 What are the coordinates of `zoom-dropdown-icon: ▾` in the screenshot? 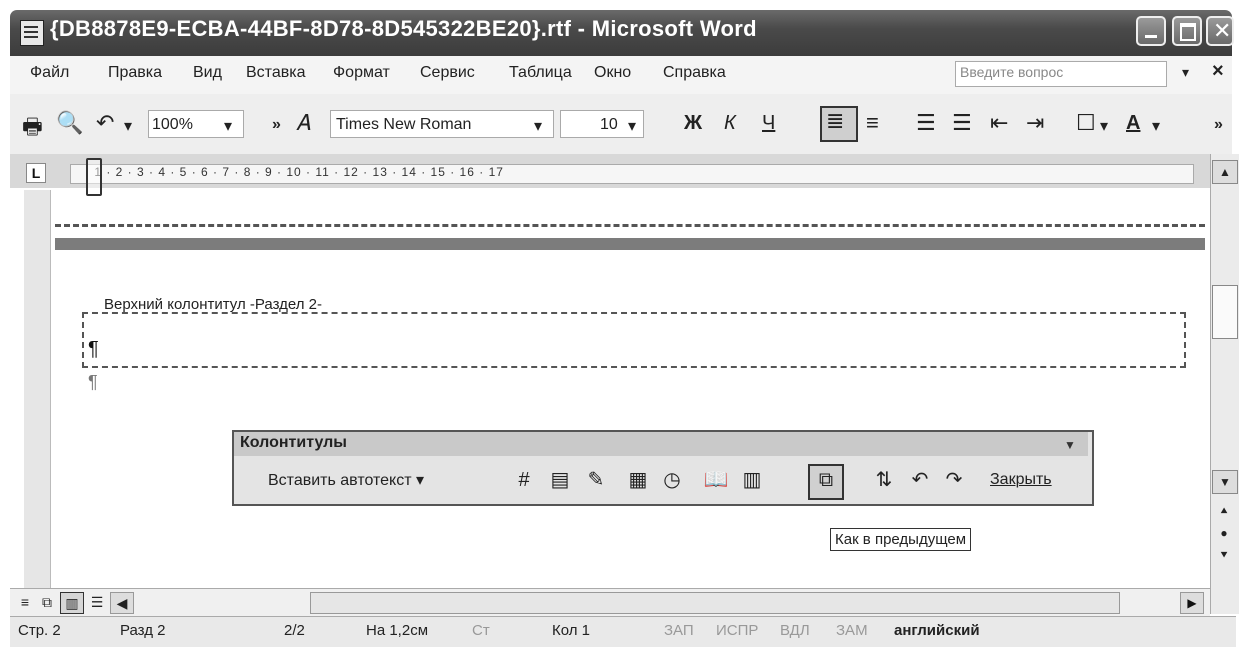 It's located at (228, 126).